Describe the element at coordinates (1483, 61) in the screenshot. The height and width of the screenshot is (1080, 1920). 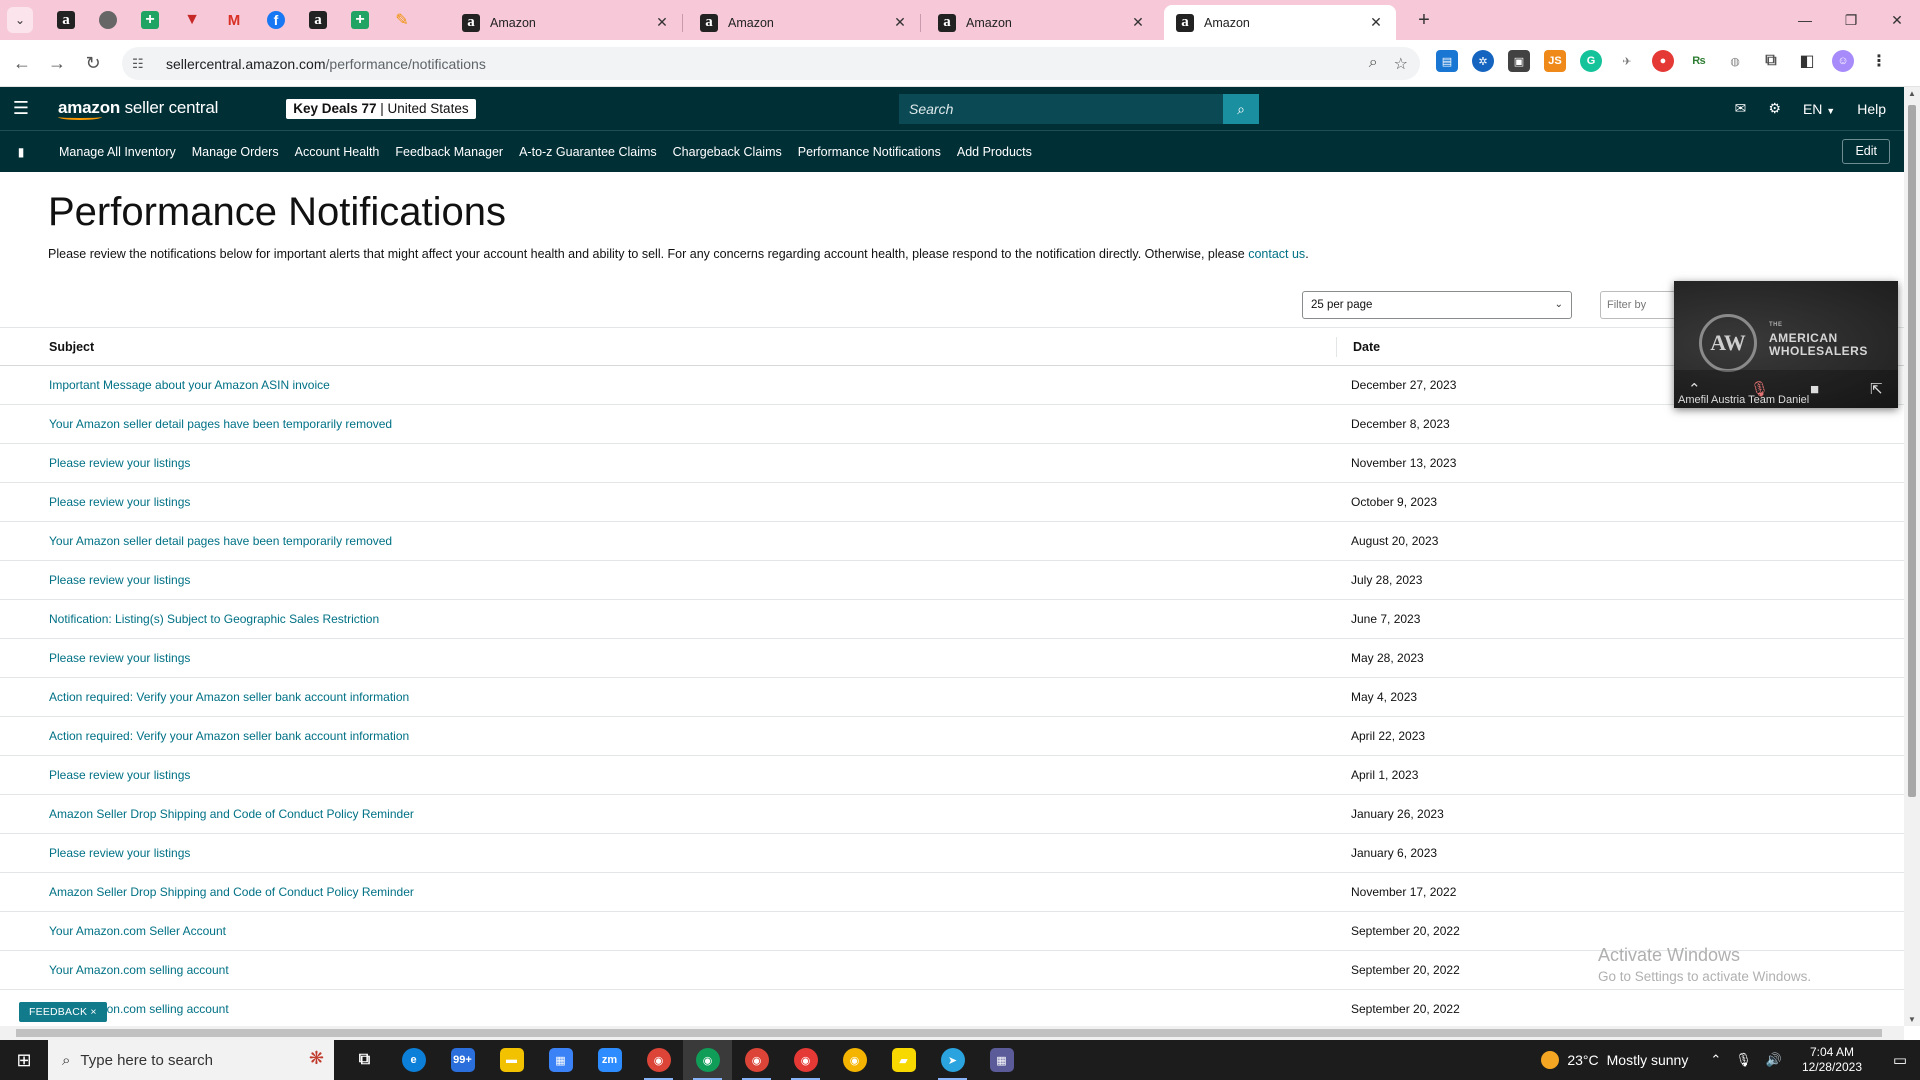
I see `extension-icon: ✲` at that location.